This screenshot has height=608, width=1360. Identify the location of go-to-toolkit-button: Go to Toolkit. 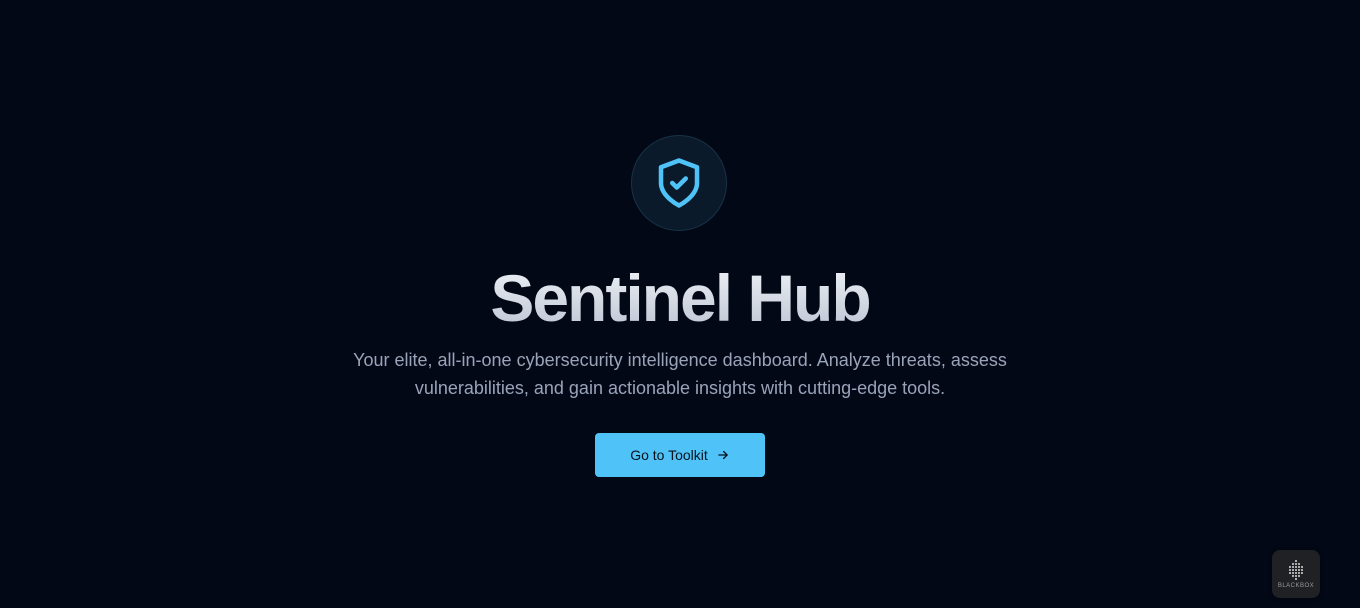
(680, 455).